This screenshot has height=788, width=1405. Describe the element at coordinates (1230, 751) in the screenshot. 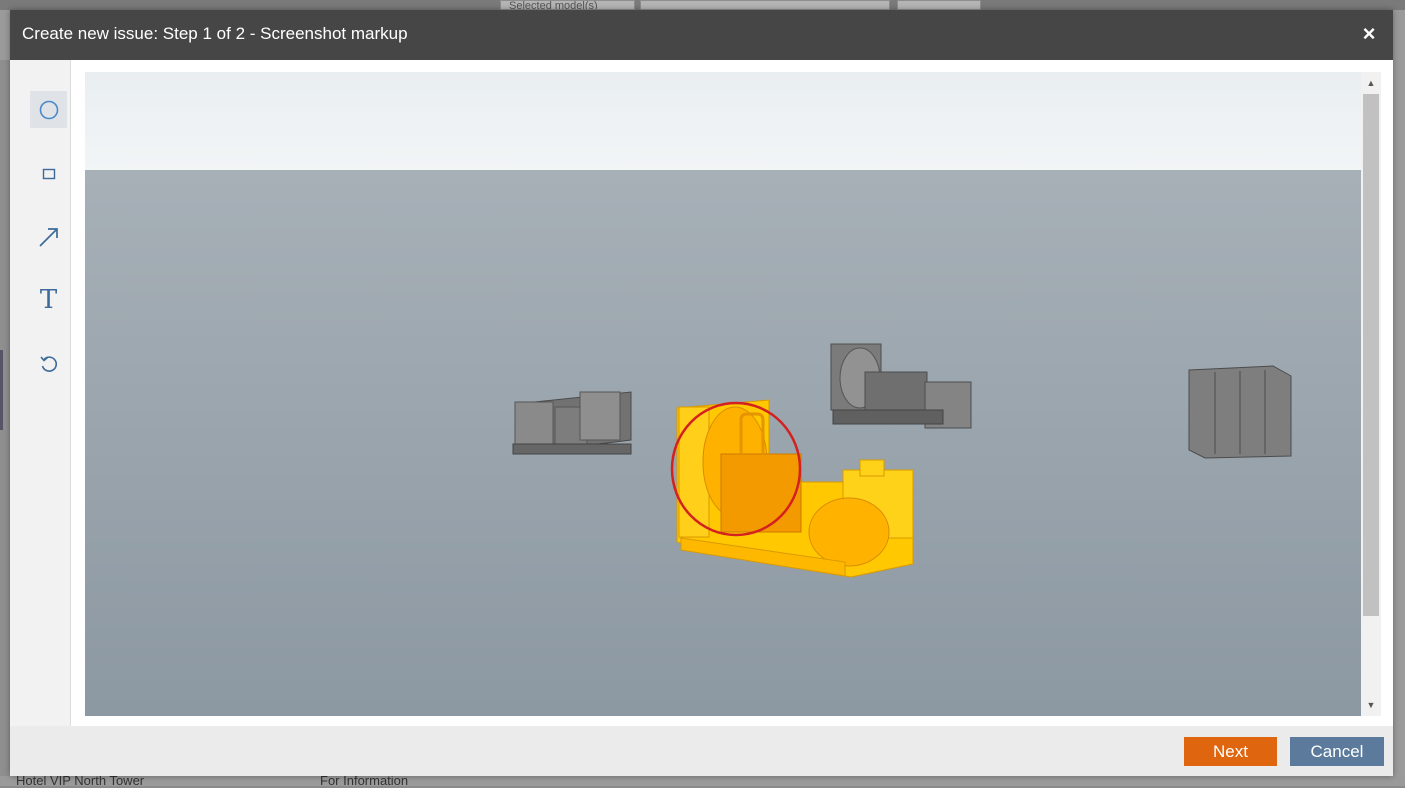

I see `next-button: Next` at that location.